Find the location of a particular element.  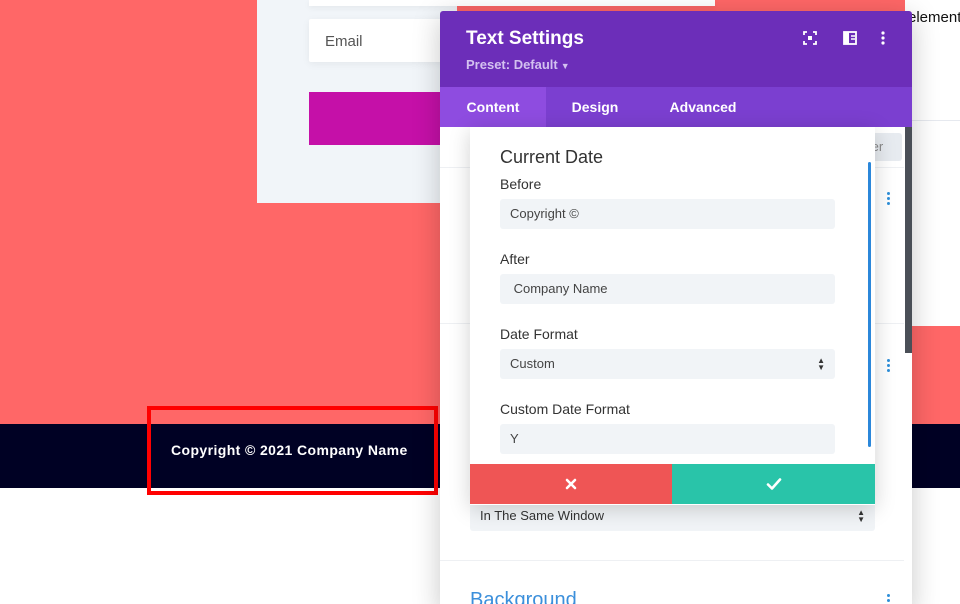

form-input-top is located at coordinates (512, 3).